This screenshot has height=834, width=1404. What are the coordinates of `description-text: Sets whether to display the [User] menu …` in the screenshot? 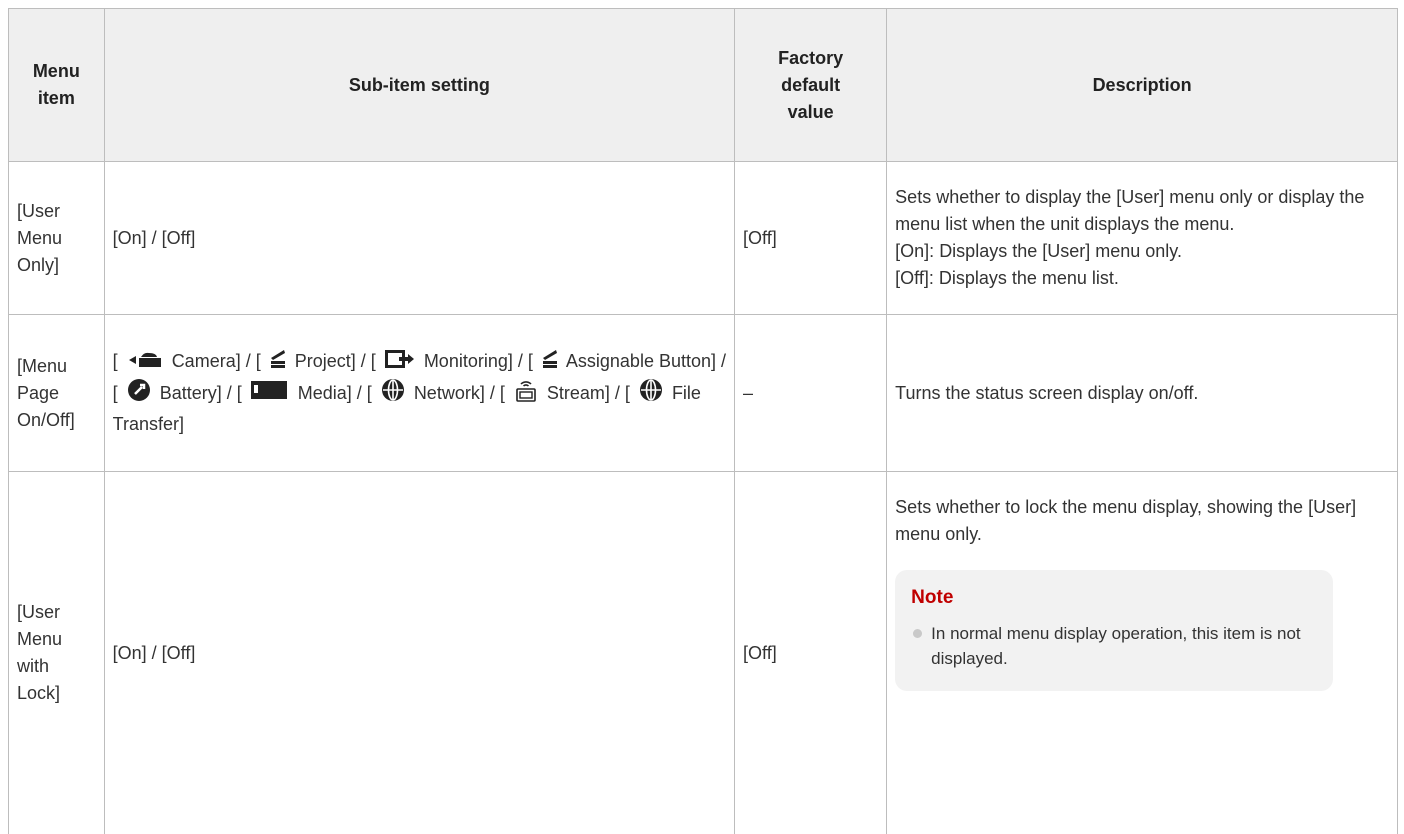 It's located at (1142, 211).